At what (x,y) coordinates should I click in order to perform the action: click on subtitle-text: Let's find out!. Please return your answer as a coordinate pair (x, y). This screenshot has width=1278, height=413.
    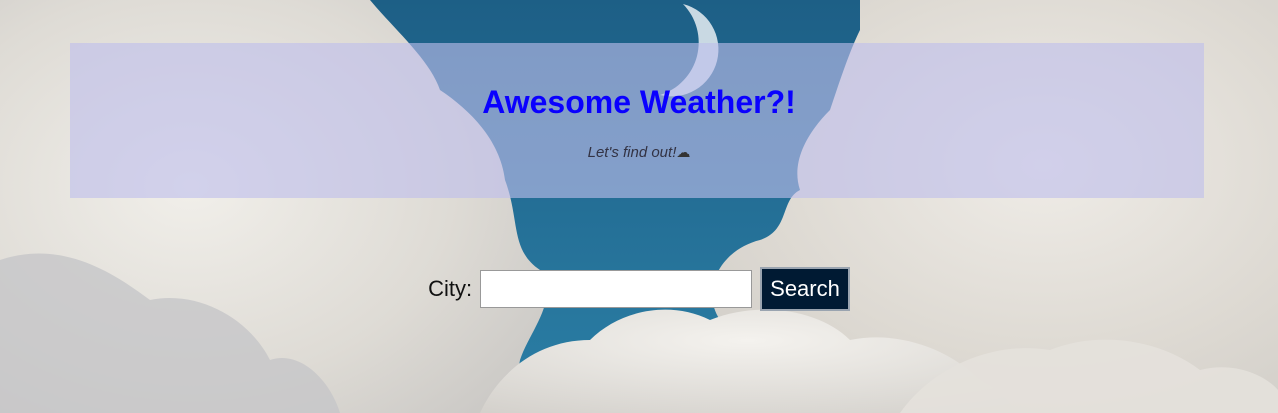
    Looking at the image, I should click on (632, 152).